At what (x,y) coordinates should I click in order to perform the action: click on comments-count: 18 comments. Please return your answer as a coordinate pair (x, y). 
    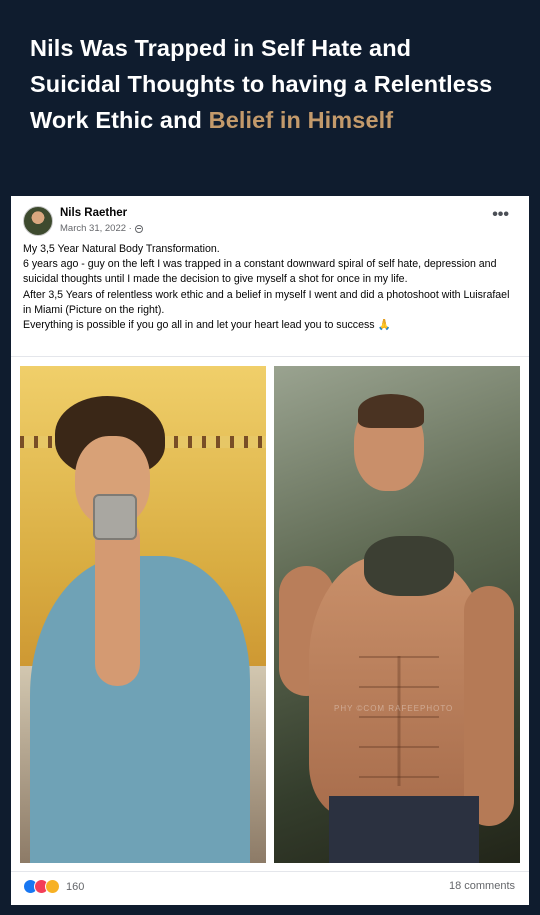
    Looking at the image, I should click on (482, 886).